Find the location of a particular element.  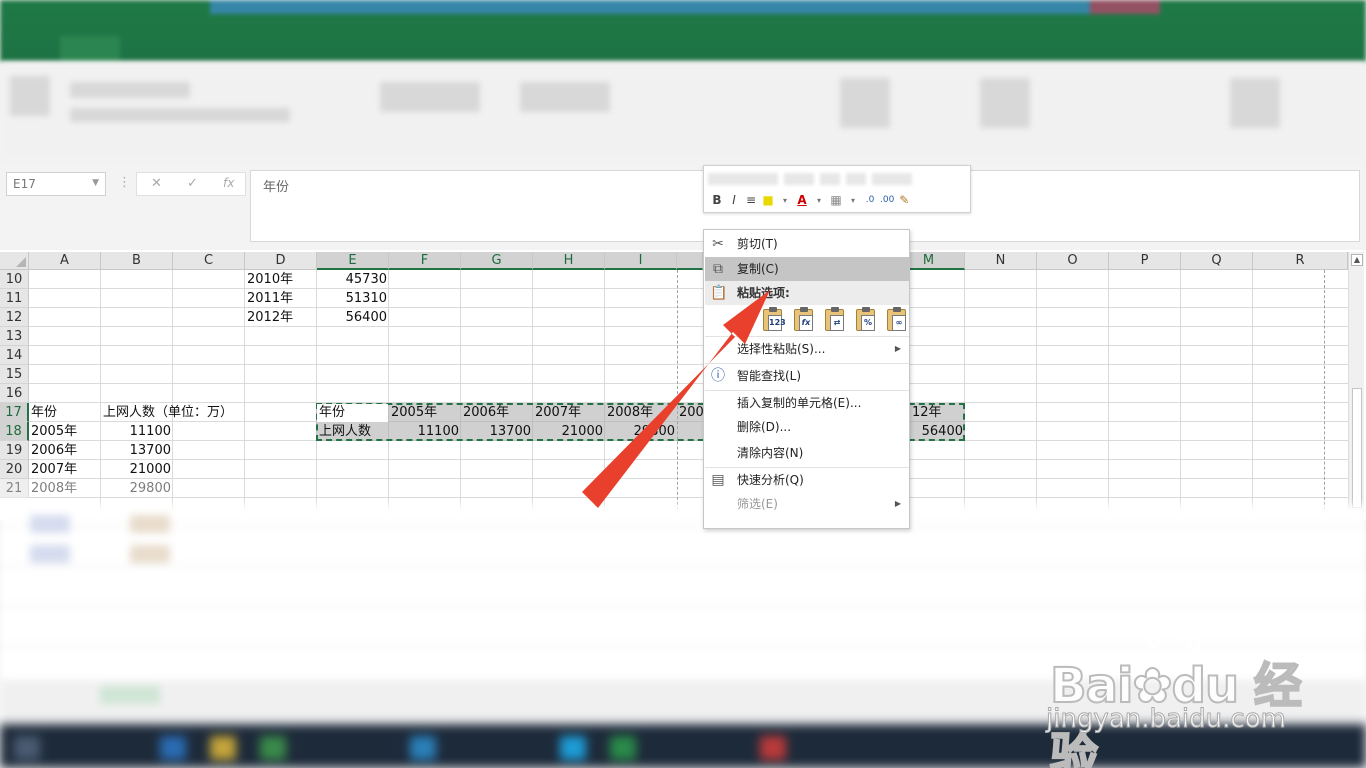

more-icon: ⋮ is located at coordinates (124, 182).